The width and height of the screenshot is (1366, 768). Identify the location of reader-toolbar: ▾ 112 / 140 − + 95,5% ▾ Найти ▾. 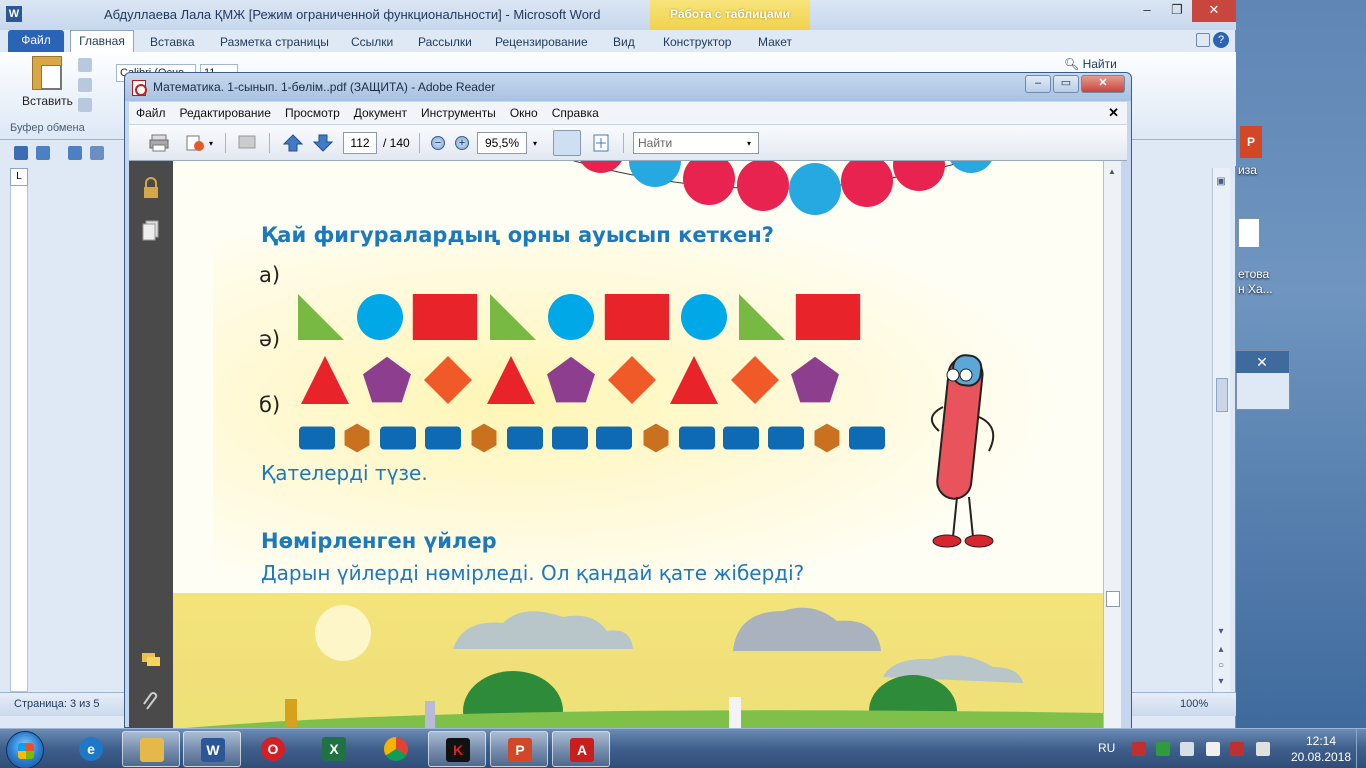
(628, 143).